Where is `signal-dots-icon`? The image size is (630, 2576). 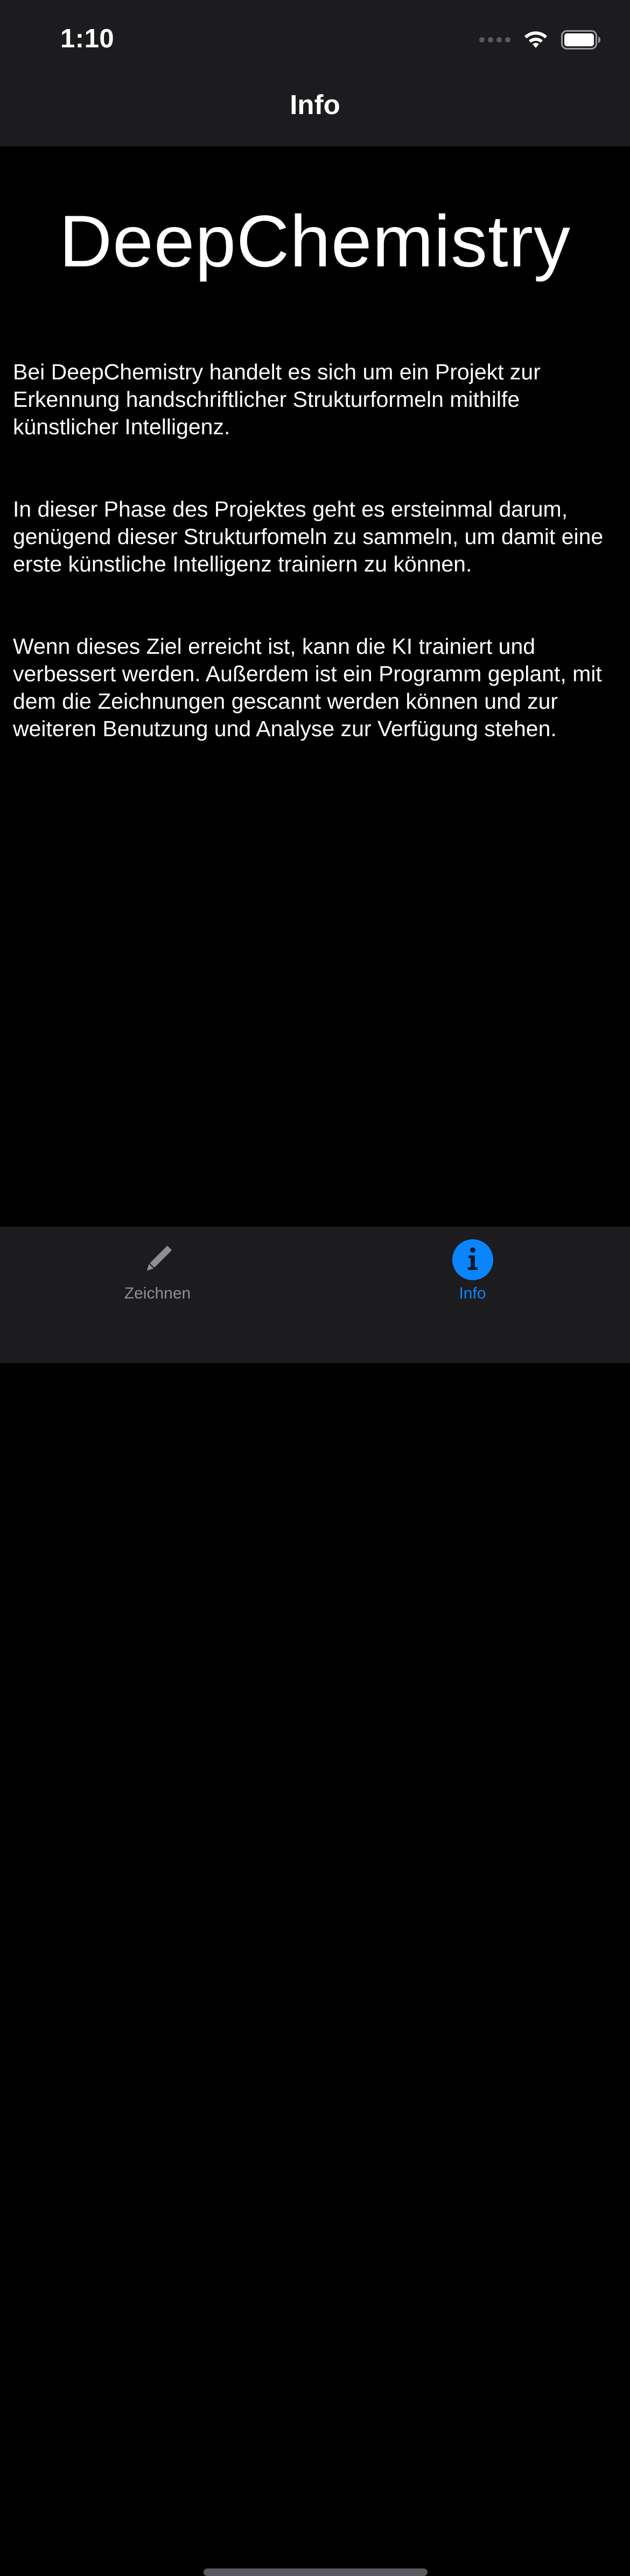 signal-dots-icon is located at coordinates (494, 40).